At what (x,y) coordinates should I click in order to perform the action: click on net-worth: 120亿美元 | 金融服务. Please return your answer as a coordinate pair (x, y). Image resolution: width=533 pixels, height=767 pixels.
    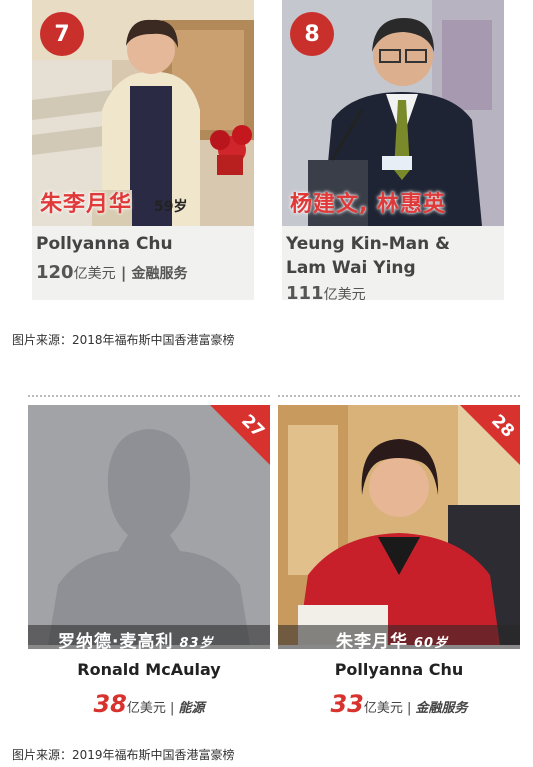
    Looking at the image, I should click on (112, 272).